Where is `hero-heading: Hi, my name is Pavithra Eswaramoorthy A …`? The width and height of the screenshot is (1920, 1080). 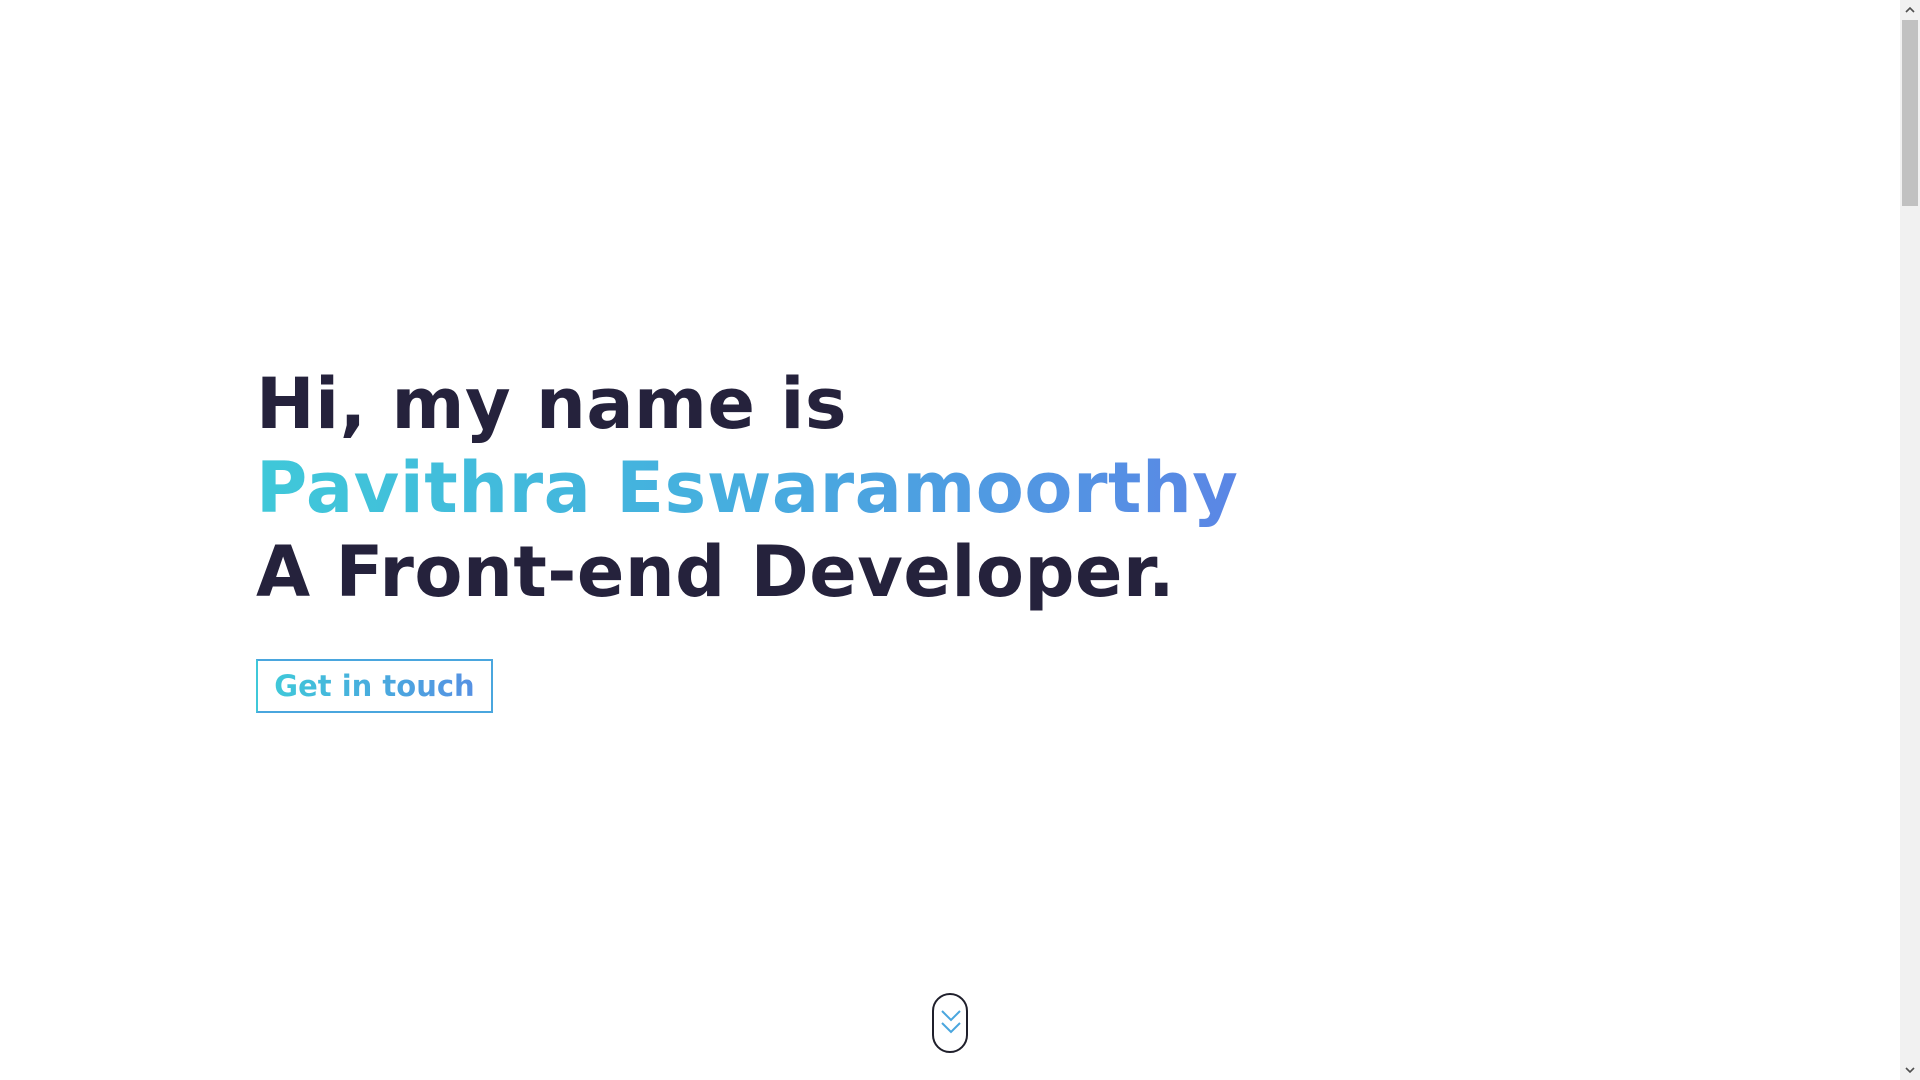 hero-heading: Hi, my name is Pavithra Eswaramoorthy A … is located at coordinates (747, 488).